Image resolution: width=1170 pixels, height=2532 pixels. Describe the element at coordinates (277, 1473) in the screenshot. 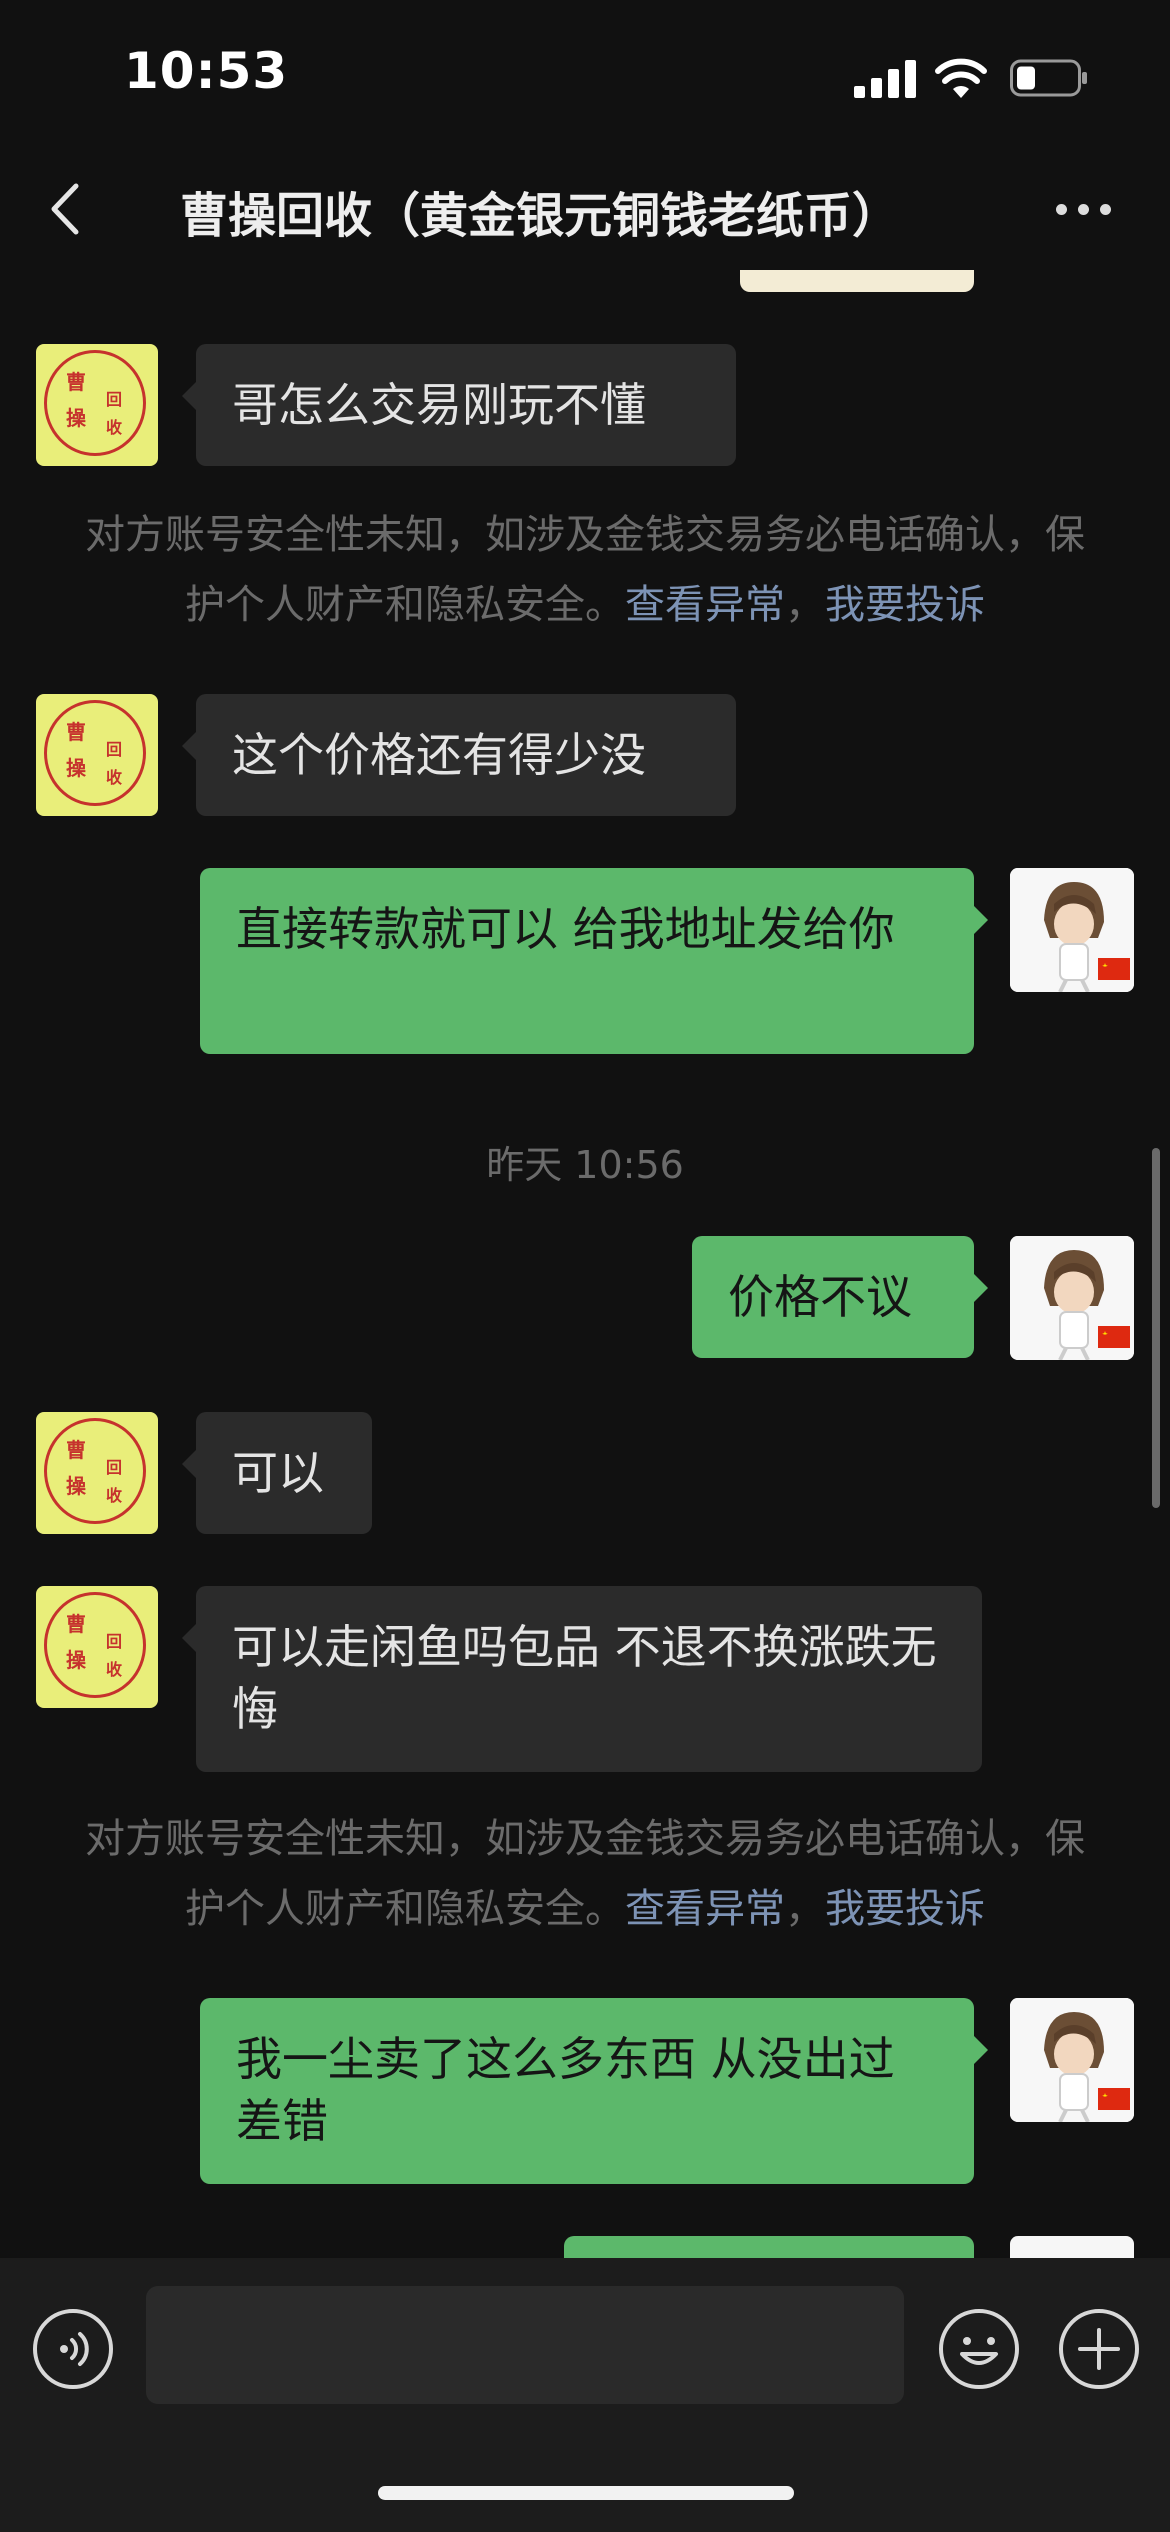

I see `incoming-message: 可以` at that location.